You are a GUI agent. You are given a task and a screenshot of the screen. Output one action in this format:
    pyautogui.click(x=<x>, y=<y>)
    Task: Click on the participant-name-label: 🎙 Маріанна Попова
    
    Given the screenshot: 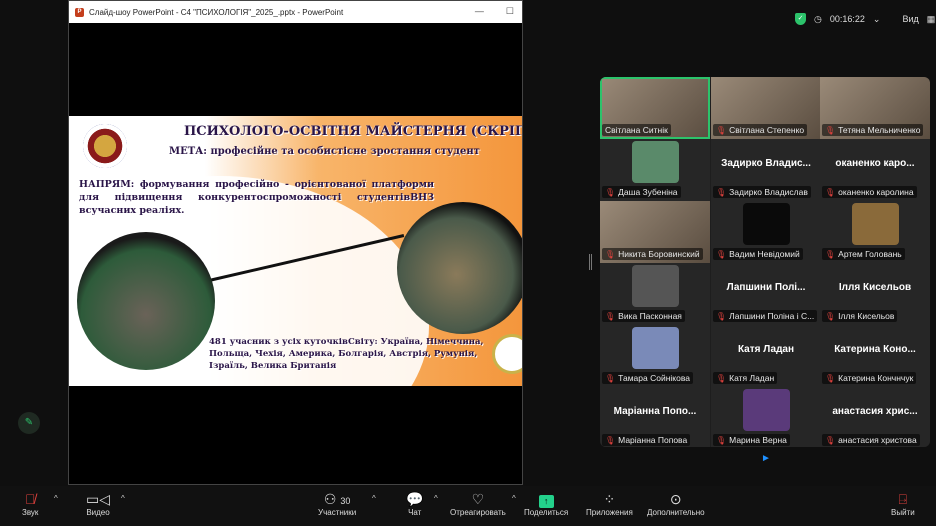 What is the action you would take?
    pyautogui.click(x=646, y=440)
    